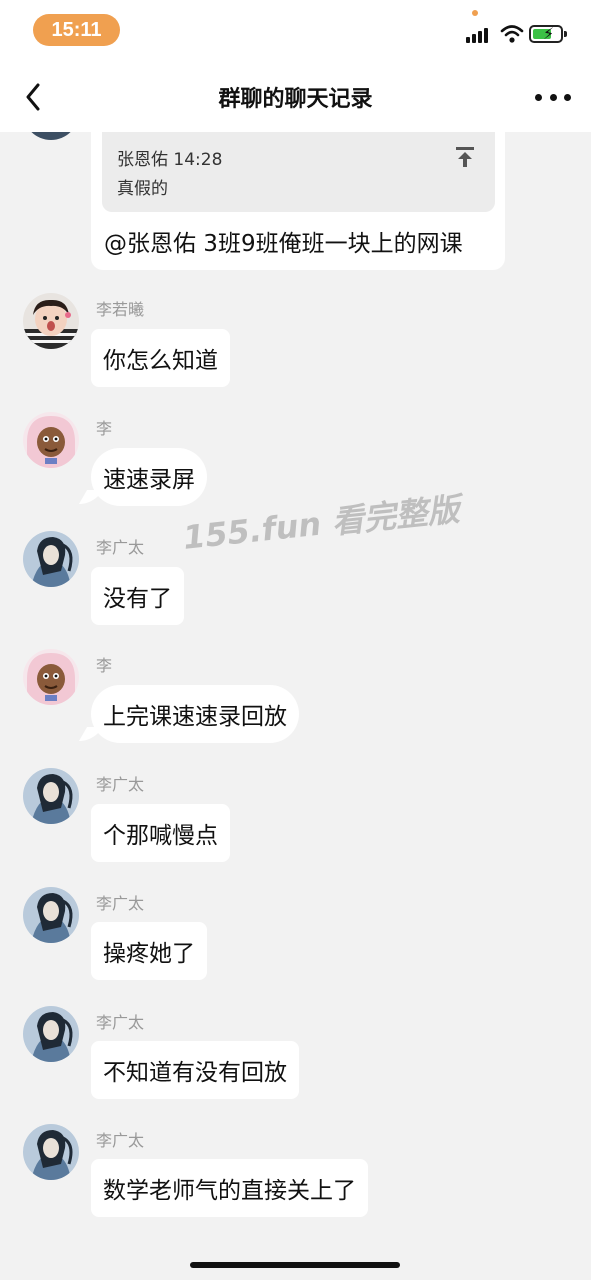  I want to click on quote-message-bubble: 张恩佑 14:28 真假的 @张恩佑 3班9班俺班一块上的网课, so click(298, 201).